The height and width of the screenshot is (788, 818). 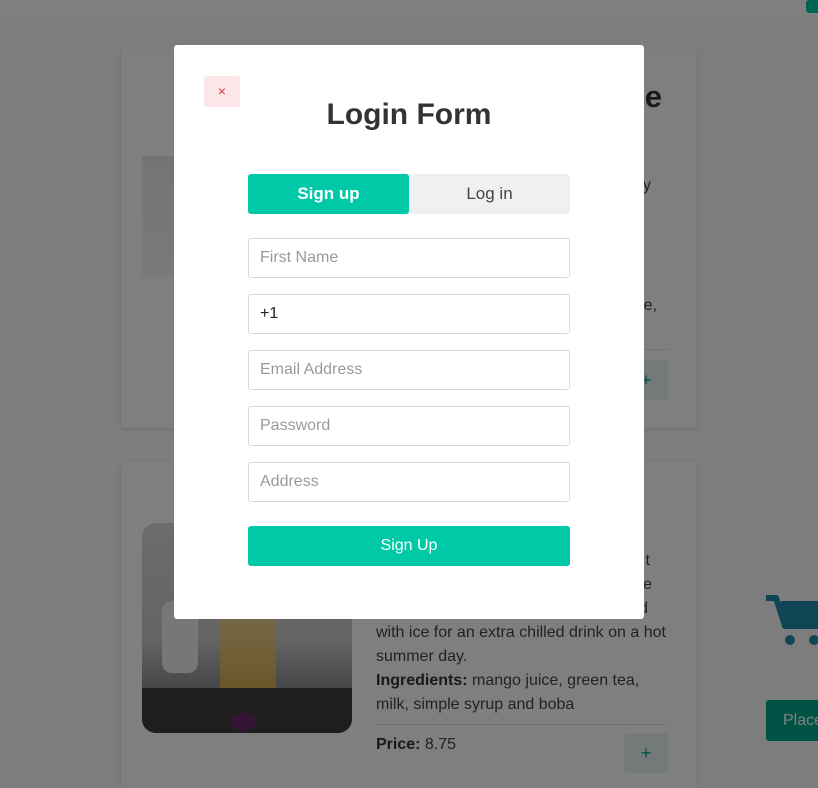 I want to click on auth-tabs: Sign up Log in, so click(x=409, y=194).